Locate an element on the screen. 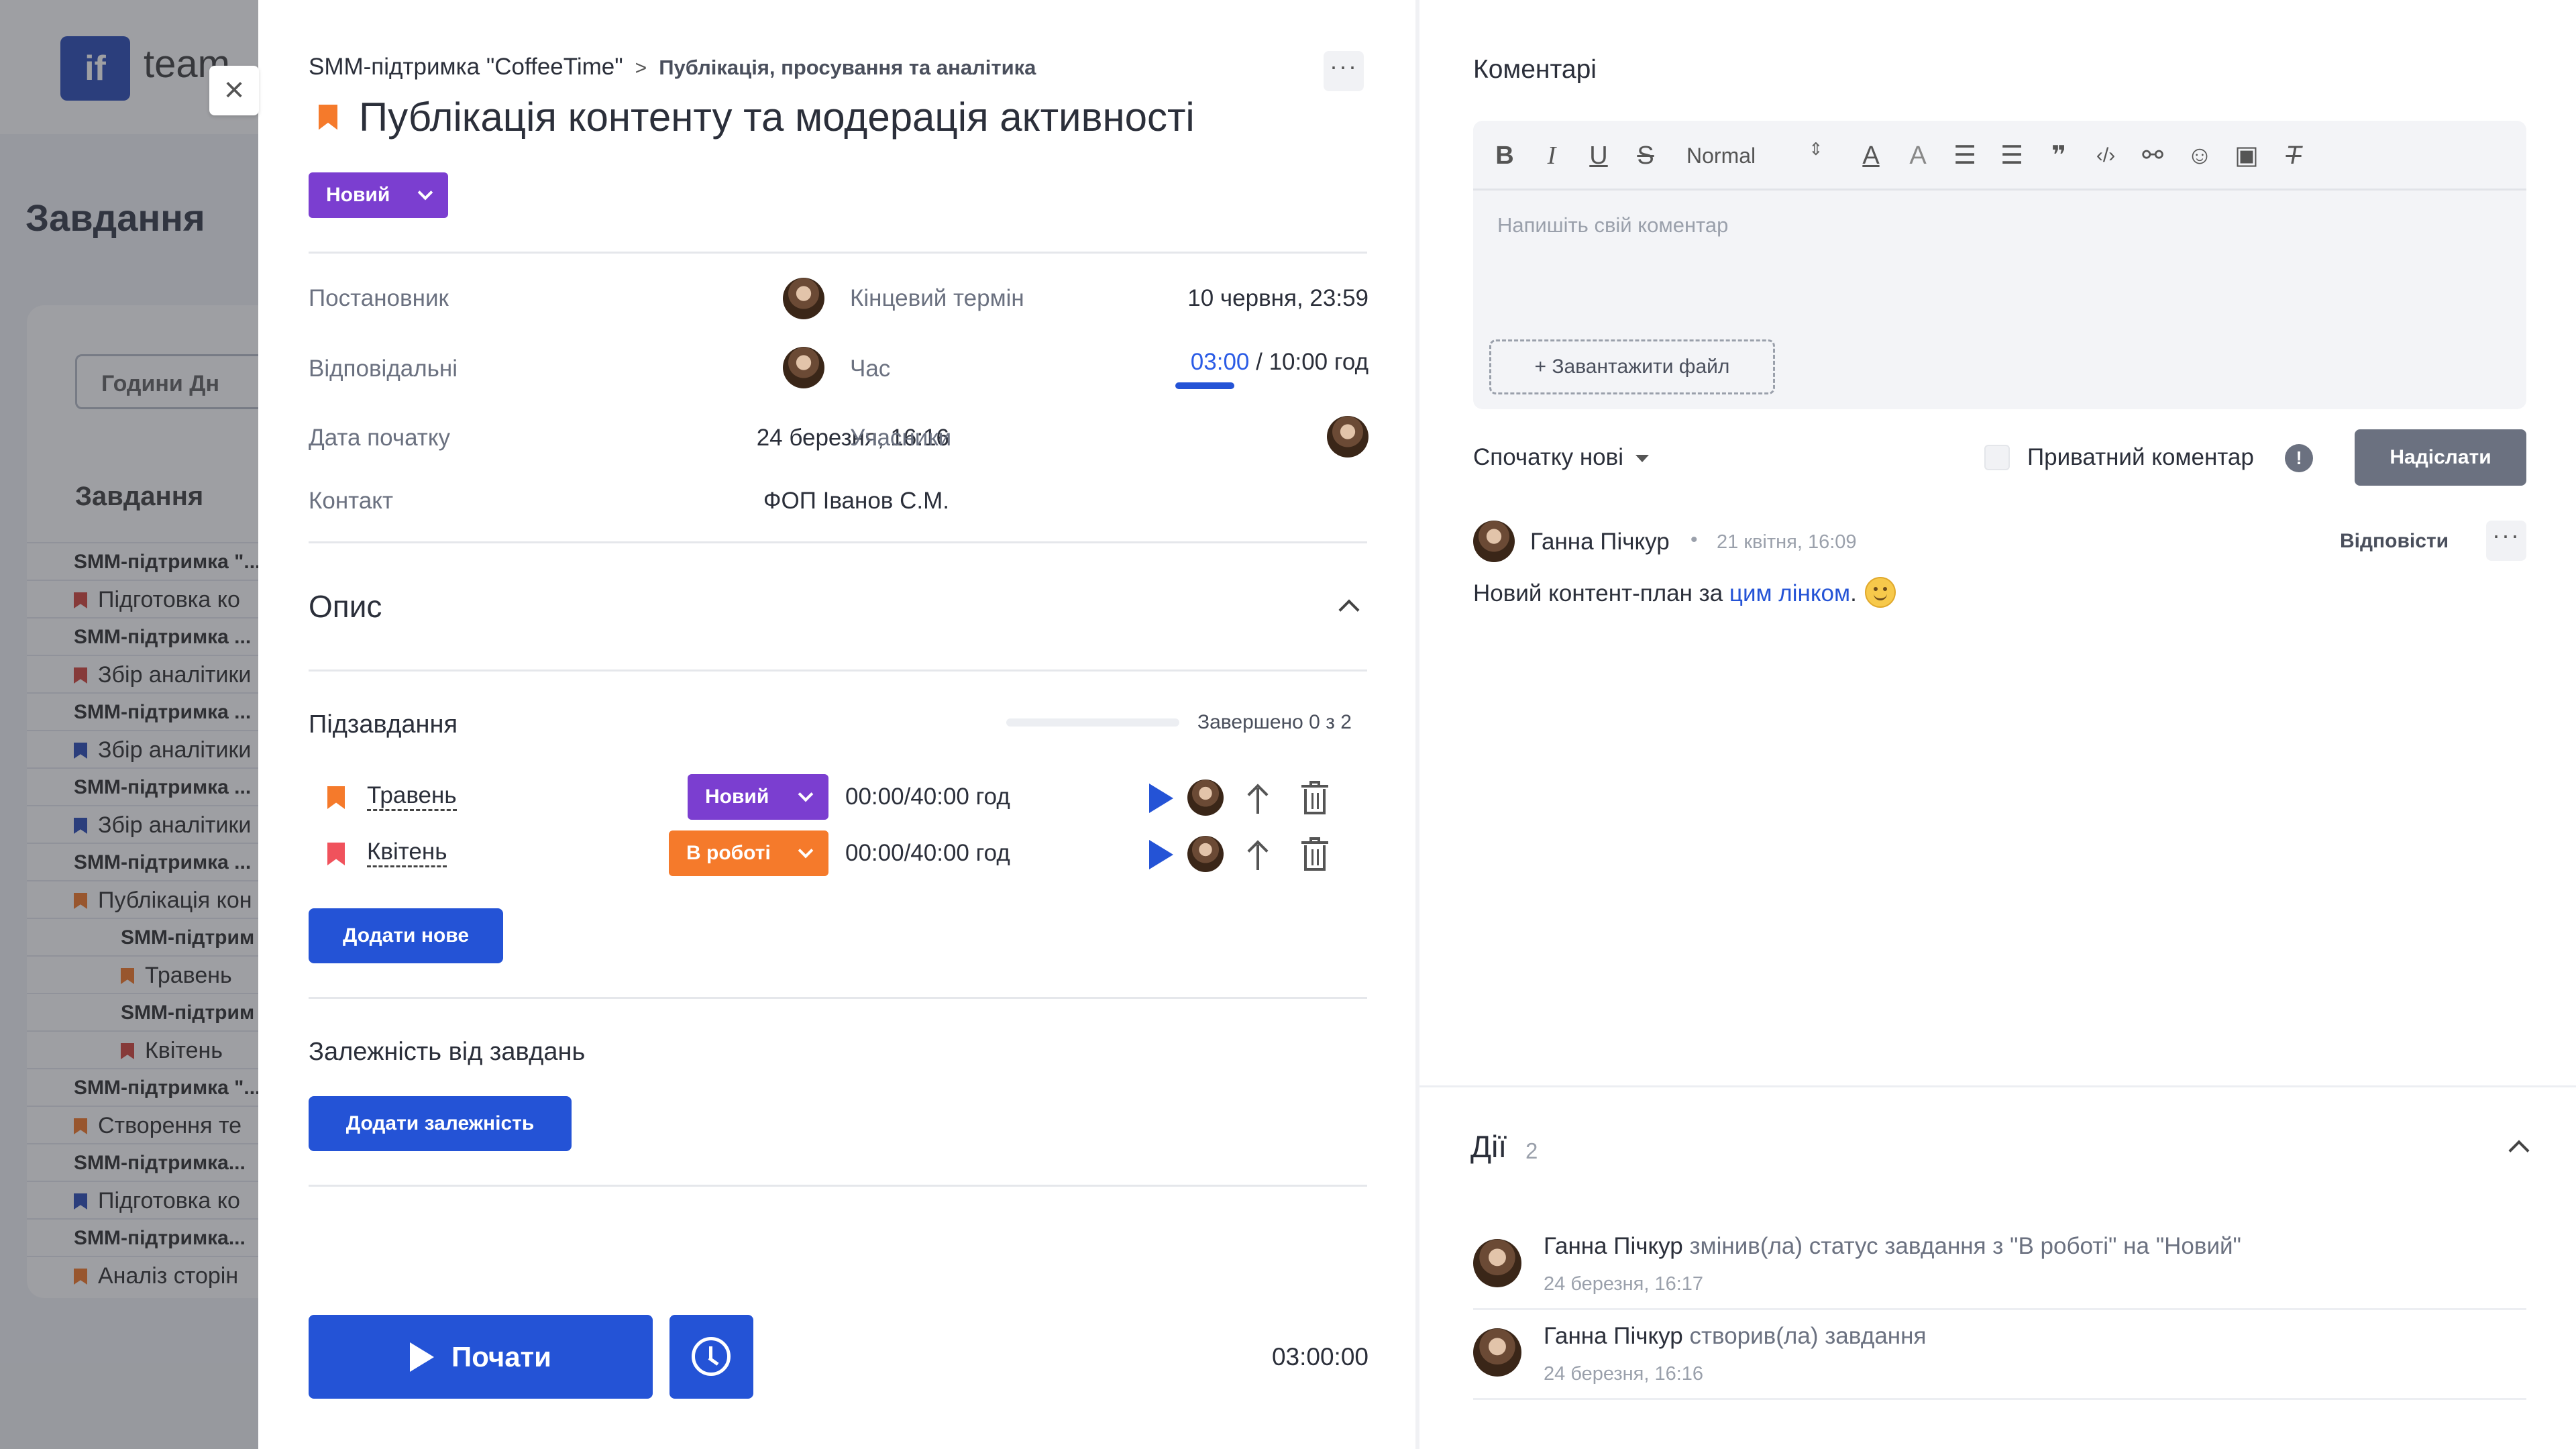 The height and width of the screenshot is (1449, 2576). add-dependency-button: Додати залежність is located at coordinates (440, 1123).